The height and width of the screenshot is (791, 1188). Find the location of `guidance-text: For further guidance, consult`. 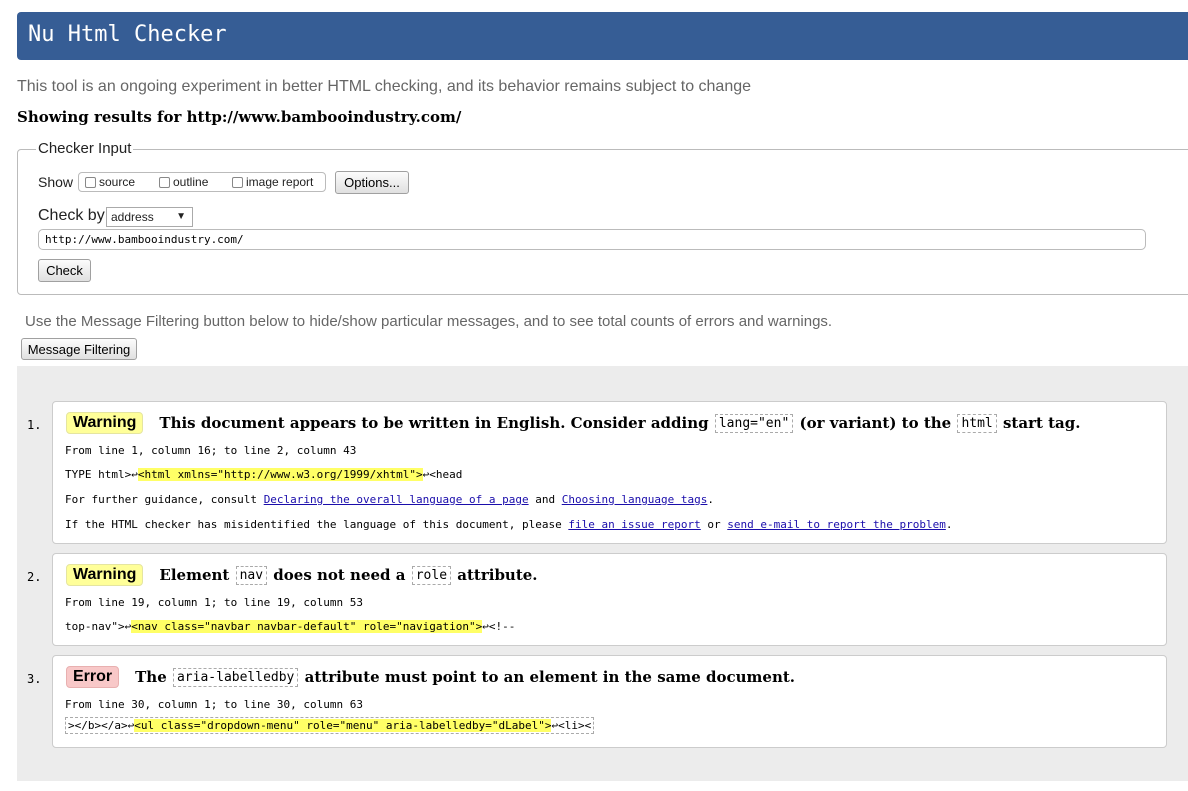

guidance-text: For further guidance, consult is located at coordinates (161, 499).